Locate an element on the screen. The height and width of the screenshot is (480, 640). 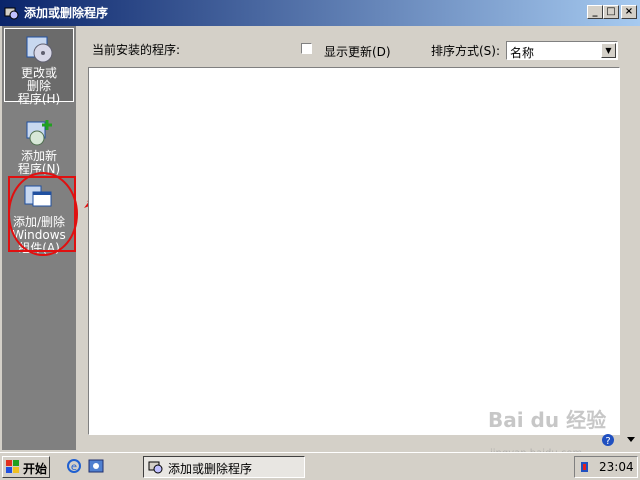
title-bar: 添加或删除程序 _ □ × is located at coordinates (320, 13).